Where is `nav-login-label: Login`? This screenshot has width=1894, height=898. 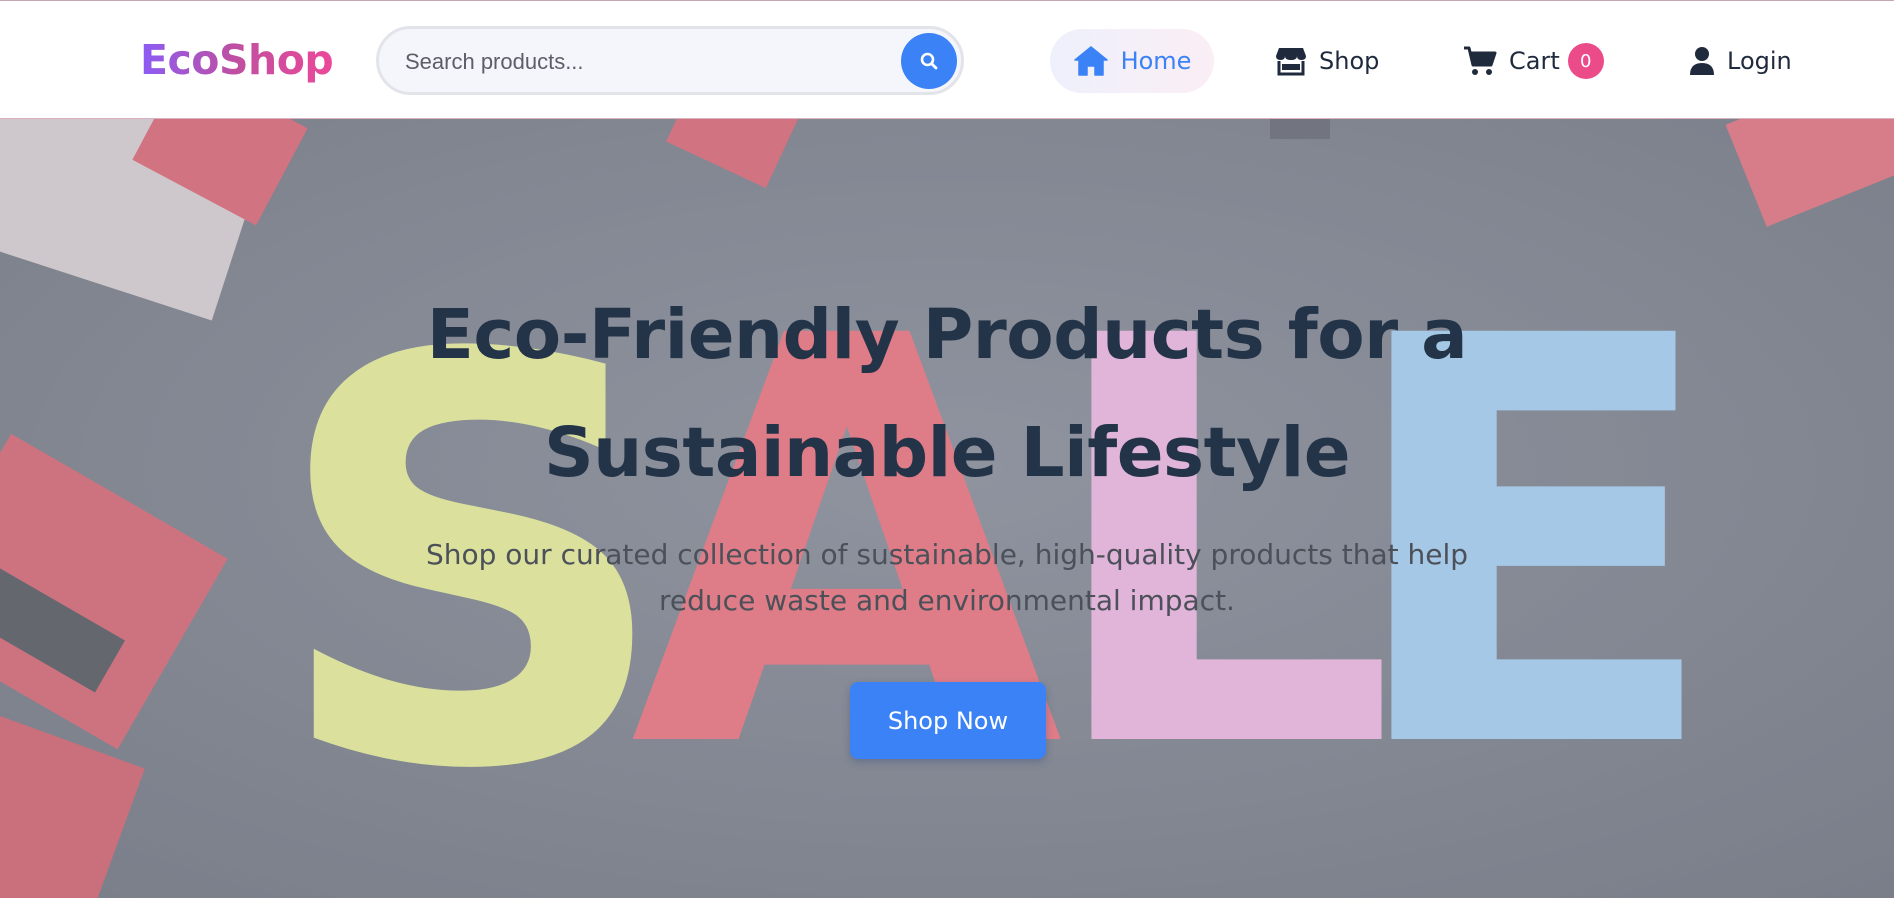
nav-login-label: Login is located at coordinates (1759, 61).